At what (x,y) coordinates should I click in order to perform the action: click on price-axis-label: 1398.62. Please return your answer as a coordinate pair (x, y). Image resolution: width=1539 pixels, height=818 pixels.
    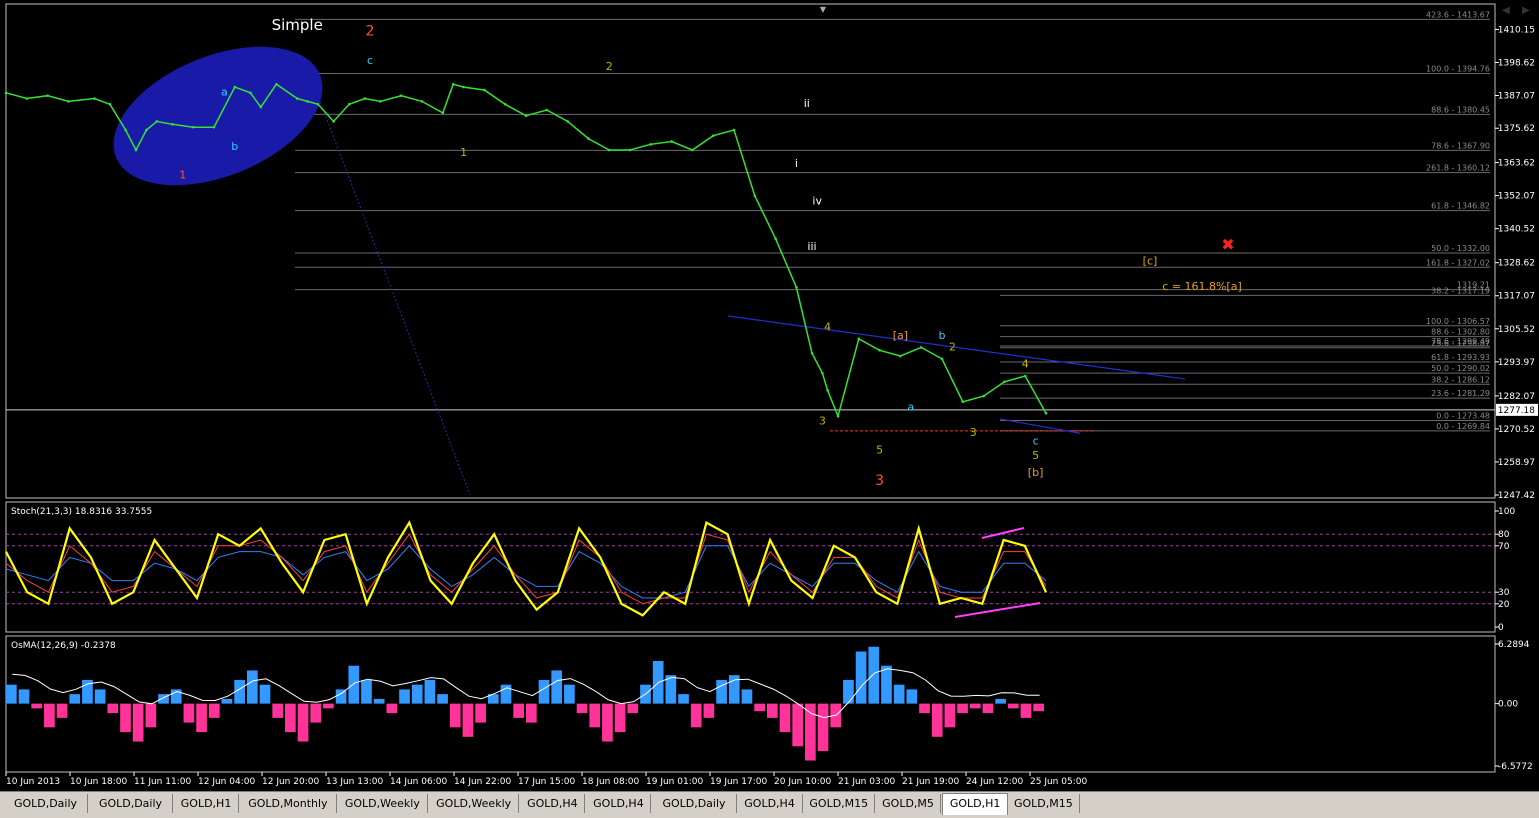
    Looking at the image, I should click on (1516, 63).